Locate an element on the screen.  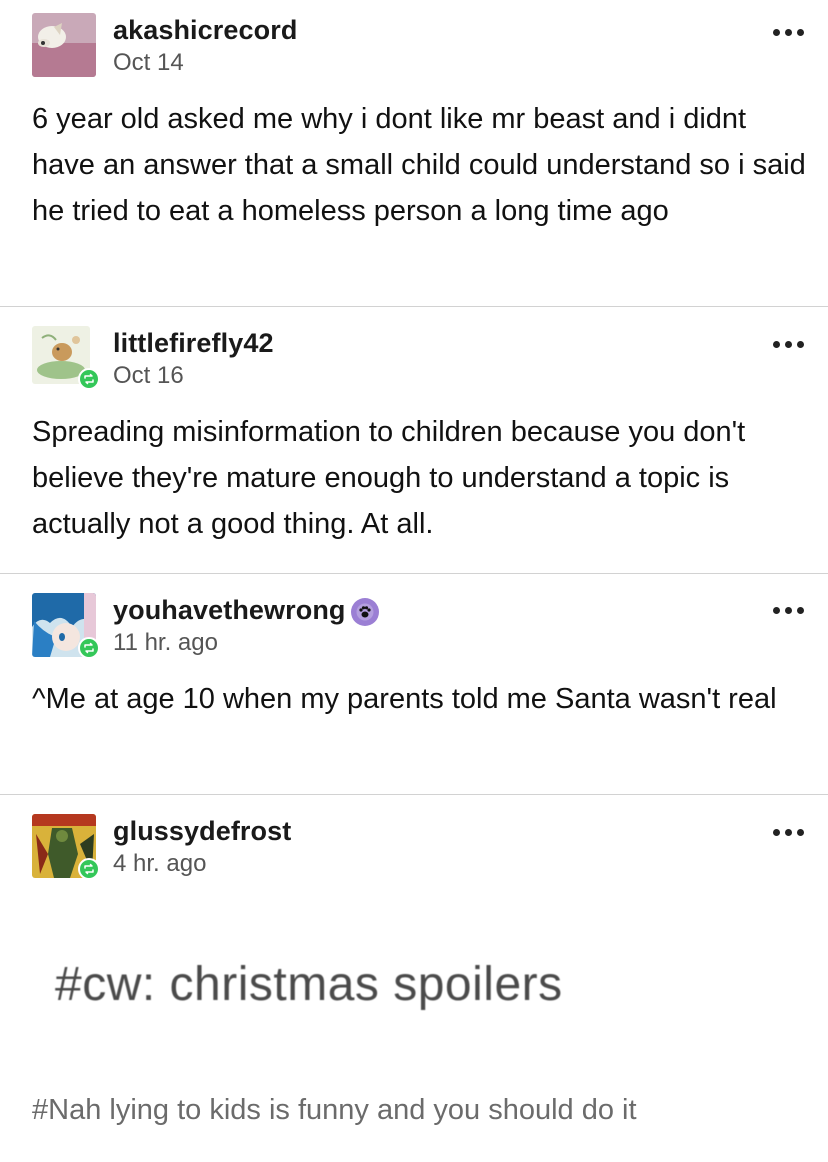
username: akashicrecord is located at coordinates (205, 30).